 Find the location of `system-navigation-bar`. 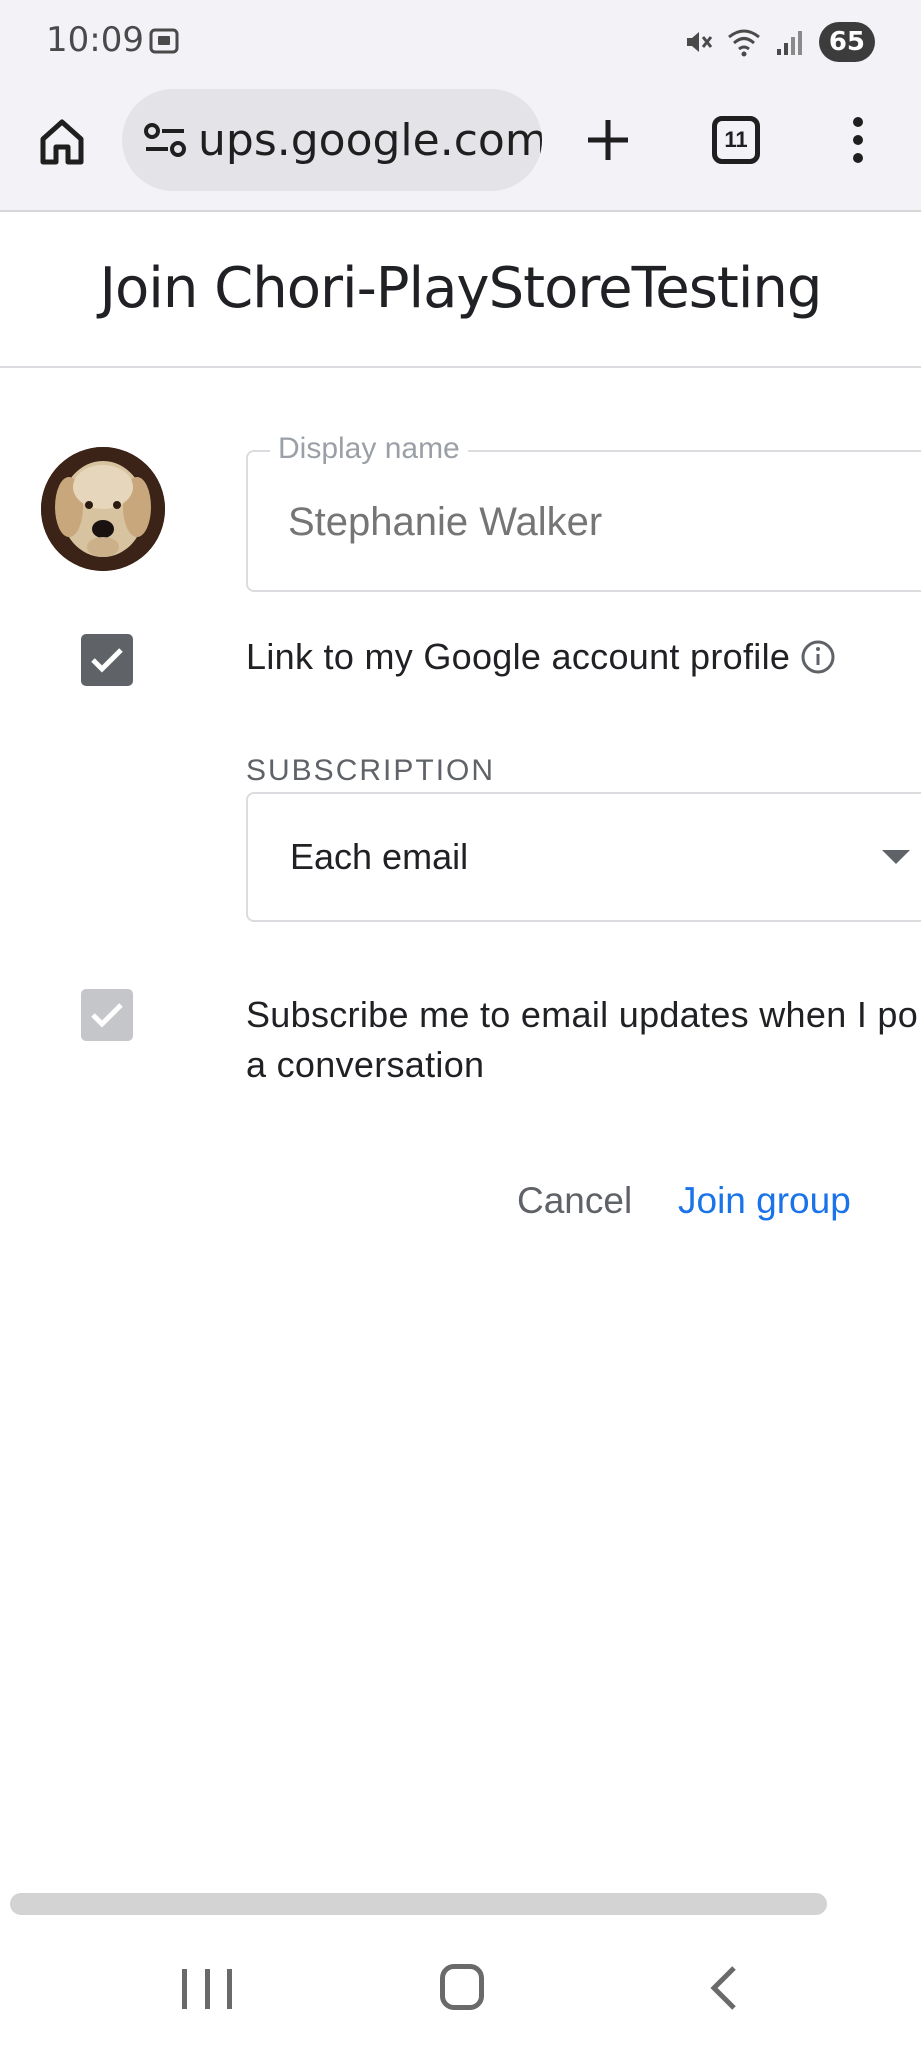

system-navigation-bar is located at coordinates (460, 1988).